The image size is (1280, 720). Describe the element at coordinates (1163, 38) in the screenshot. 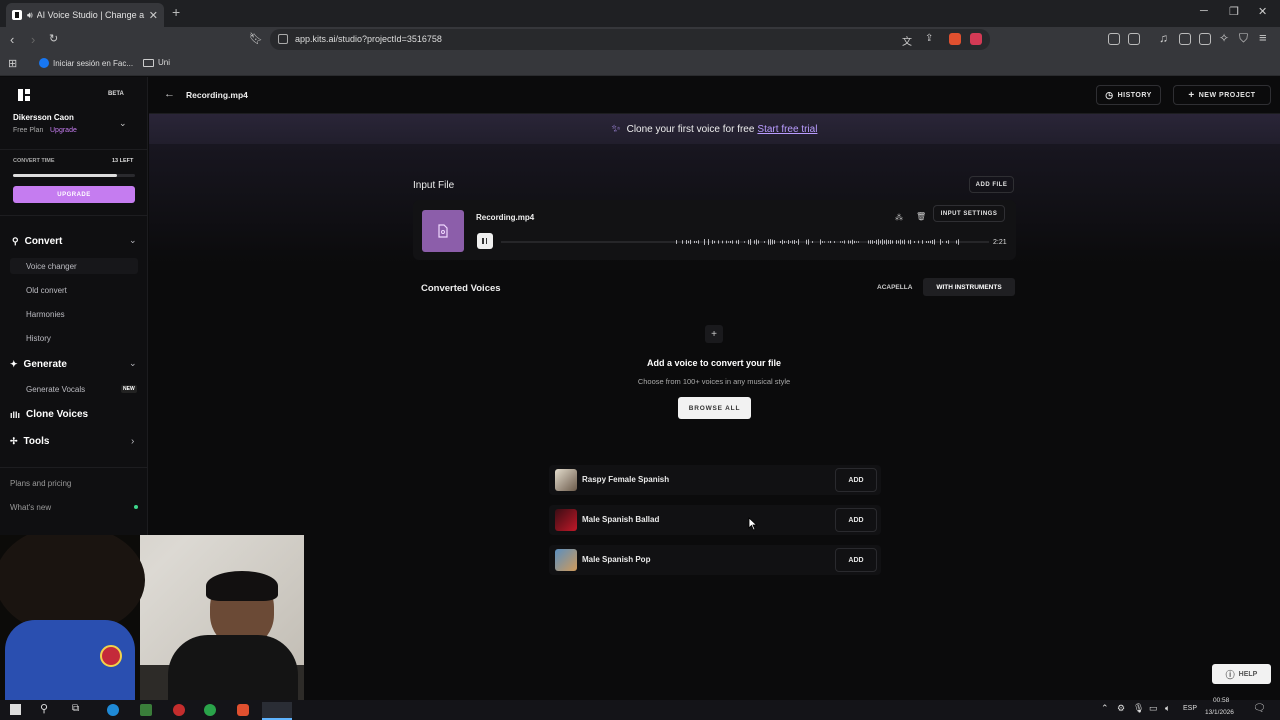

I see `music-icon: ♫` at that location.